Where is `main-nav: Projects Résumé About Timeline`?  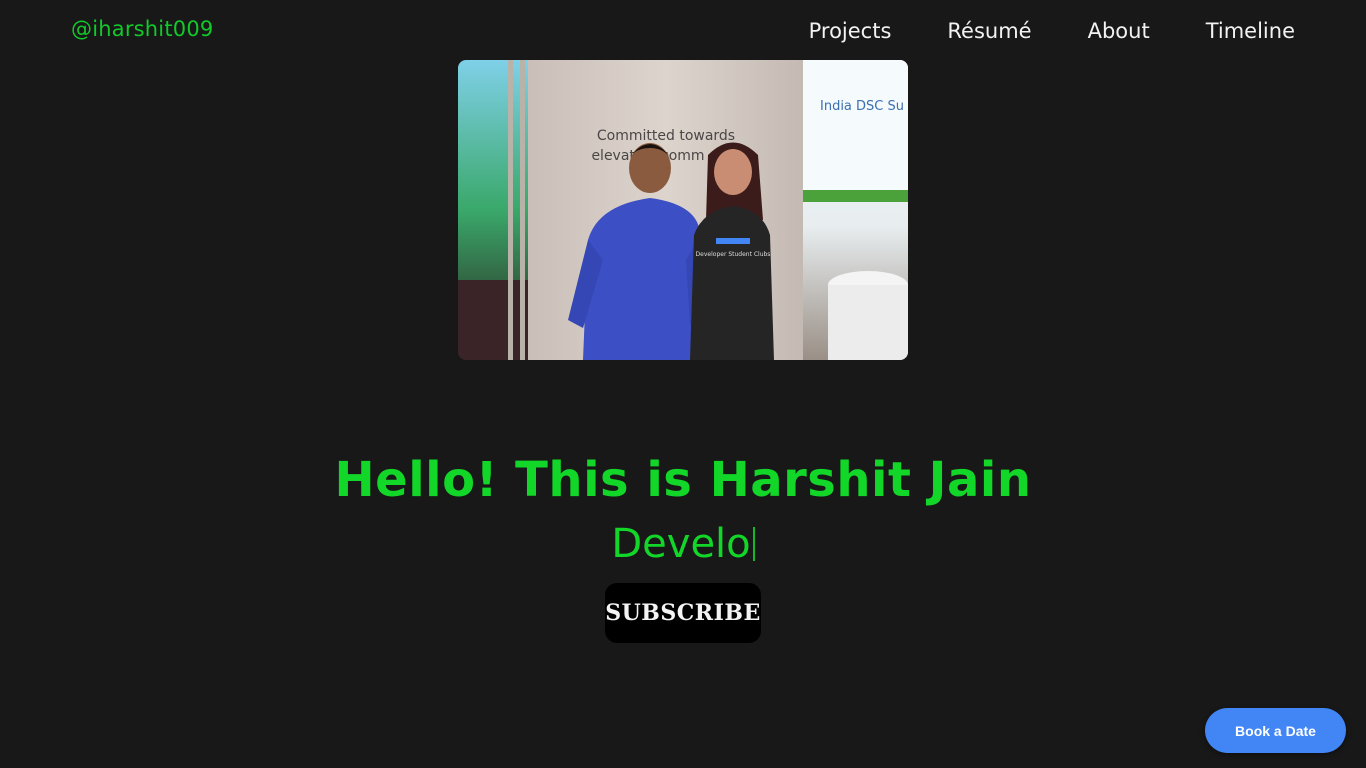 main-nav: Projects Résumé About Timeline is located at coordinates (1052, 31).